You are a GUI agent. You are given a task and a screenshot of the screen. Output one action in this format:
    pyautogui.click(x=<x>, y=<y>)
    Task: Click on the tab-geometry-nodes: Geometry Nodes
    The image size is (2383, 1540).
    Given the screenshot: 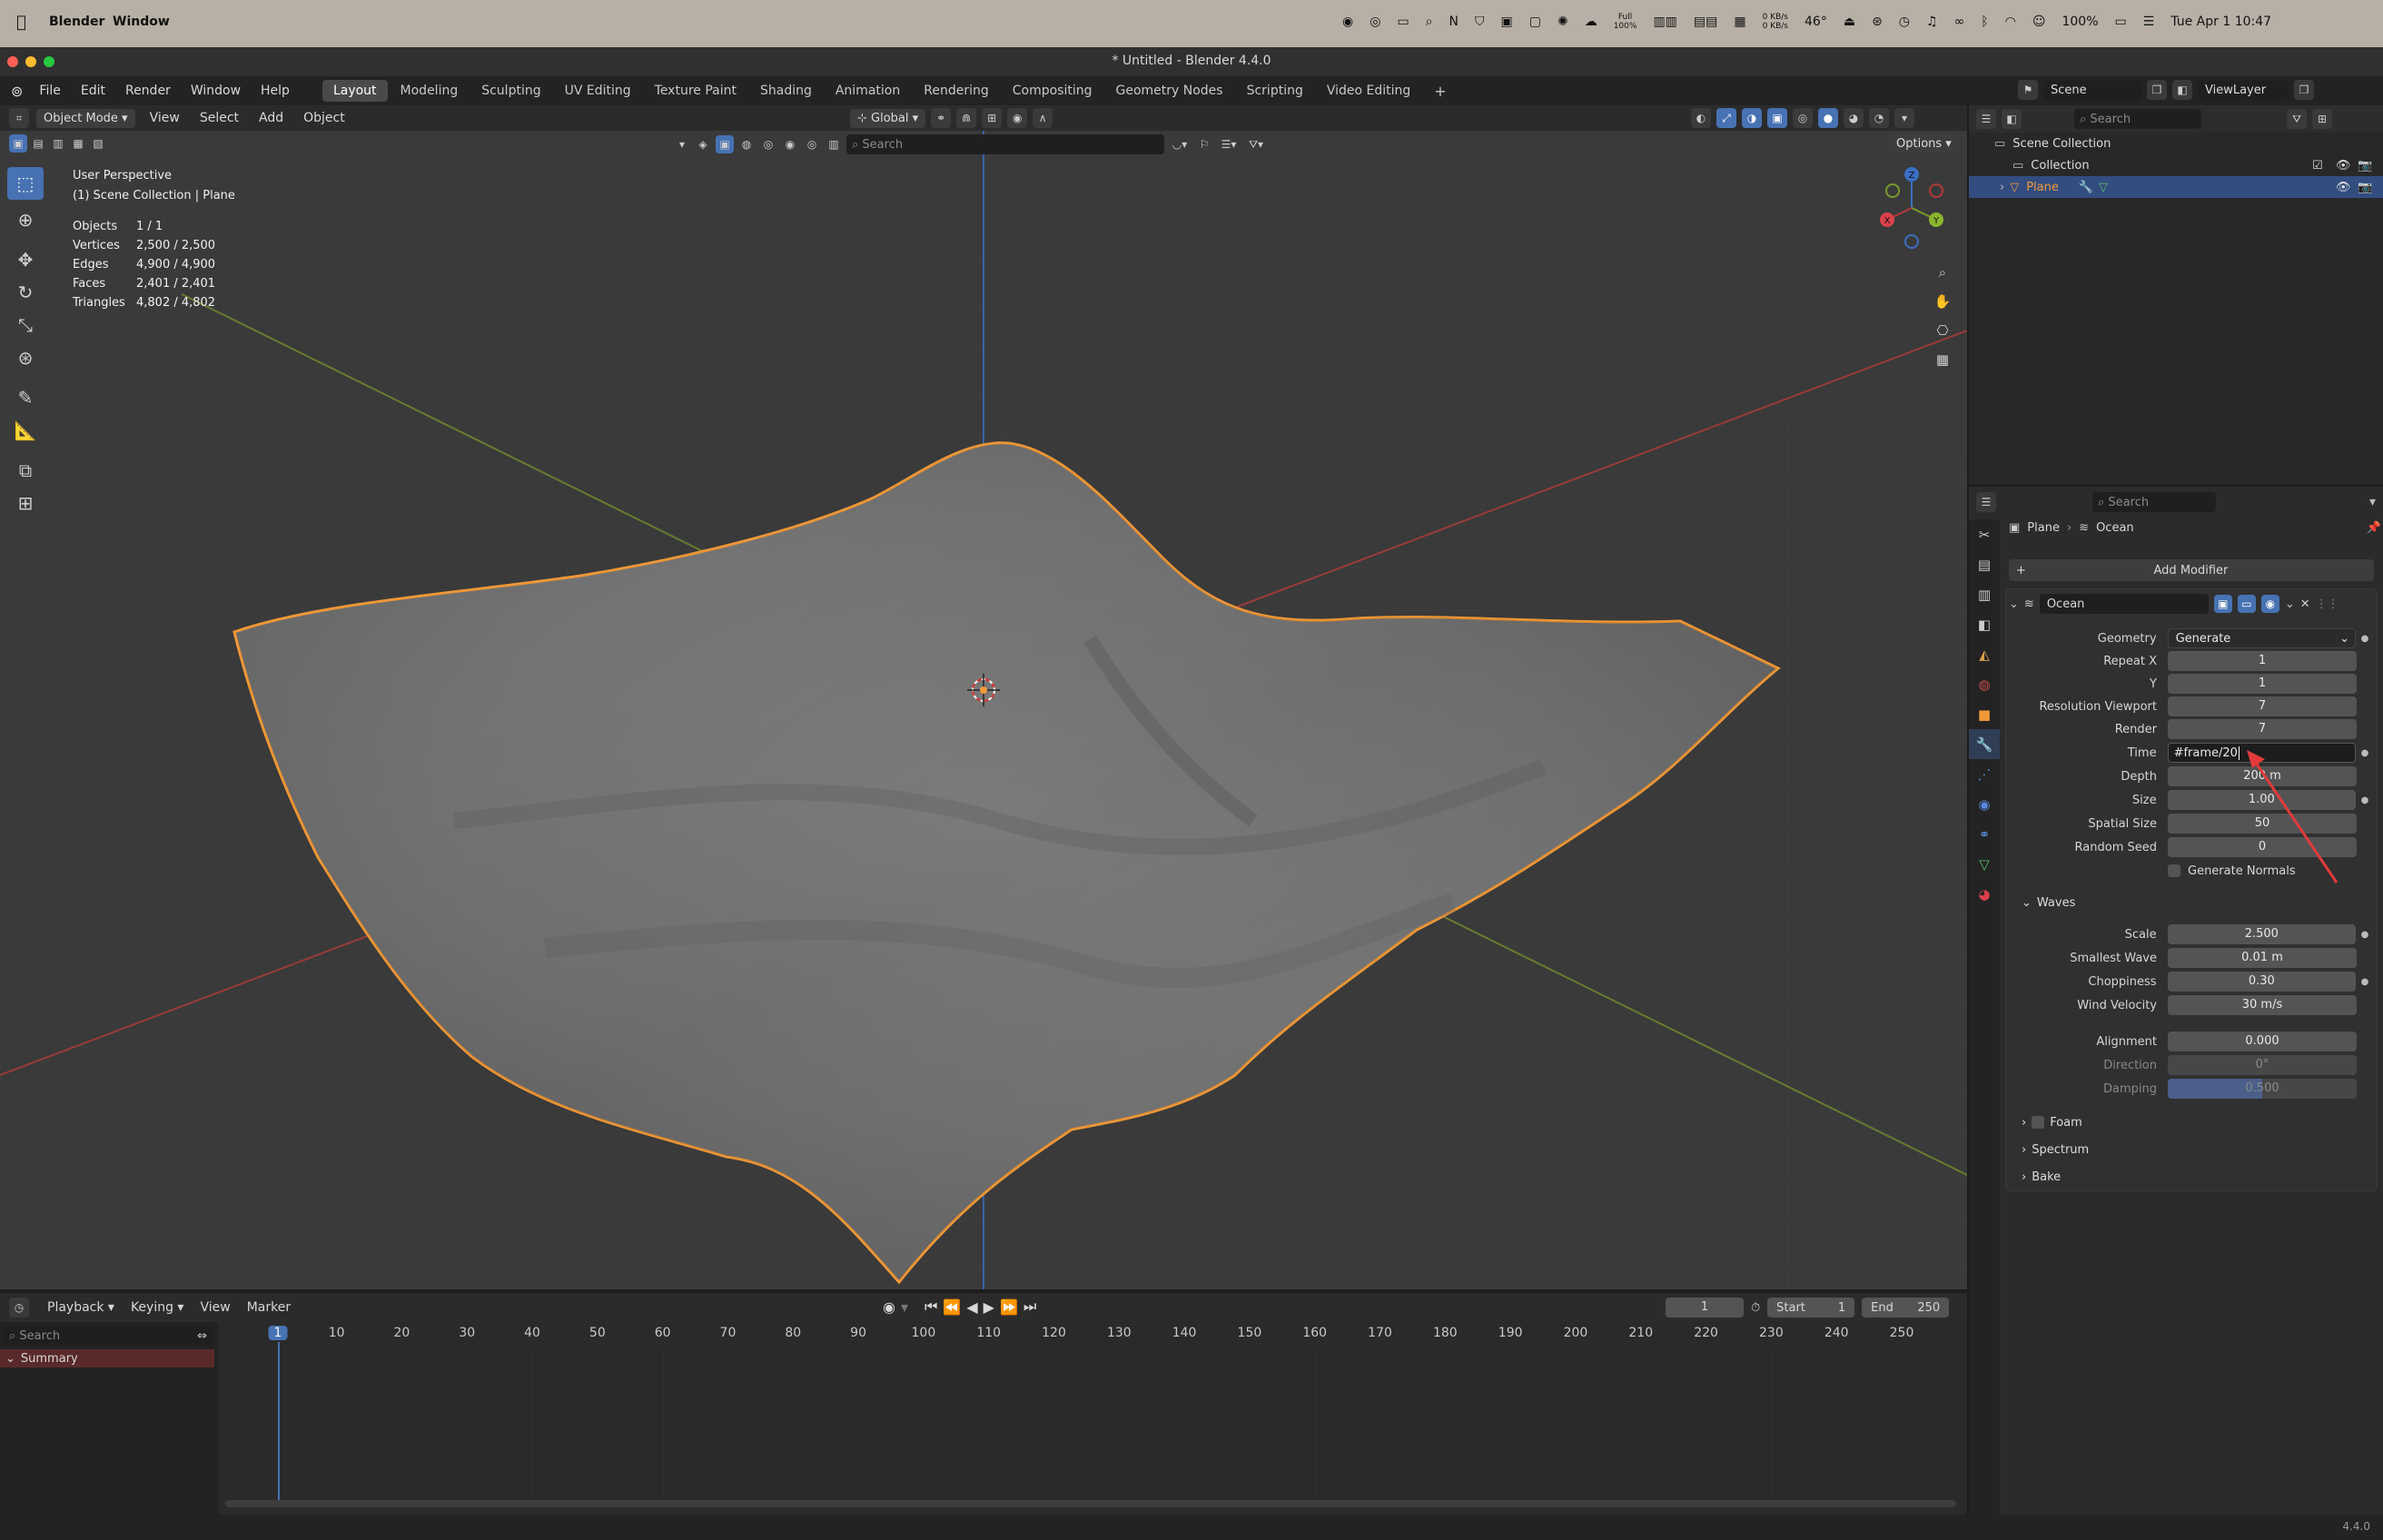 What is the action you would take?
    pyautogui.click(x=1169, y=91)
    